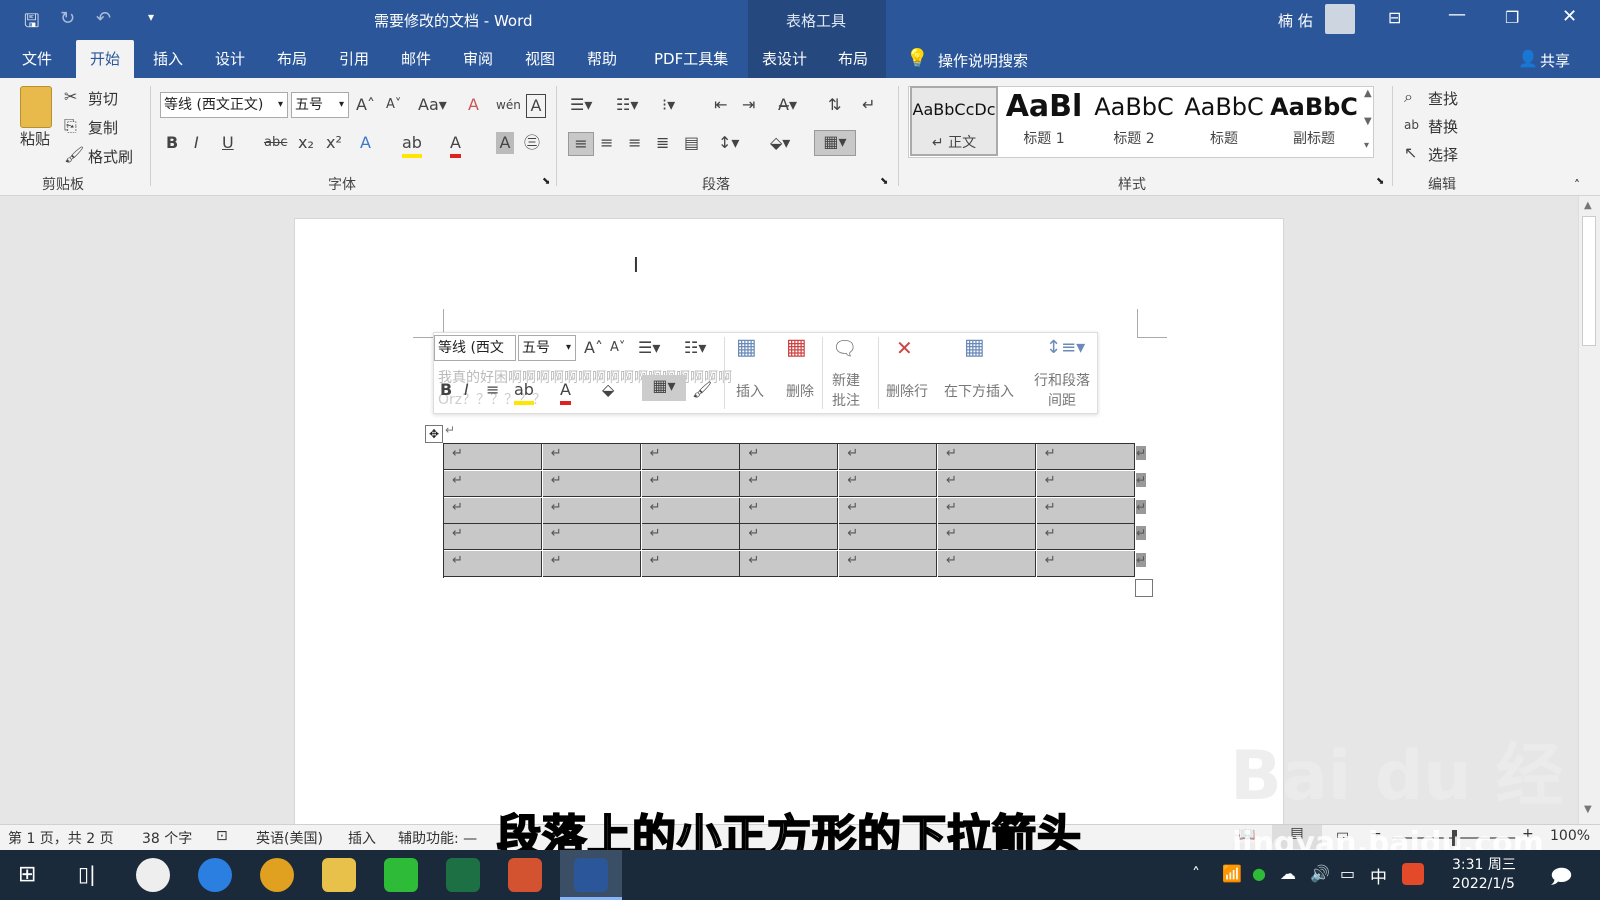  Describe the element at coordinates (602, 59) in the screenshot. I see `tab-help: 帮助` at that location.